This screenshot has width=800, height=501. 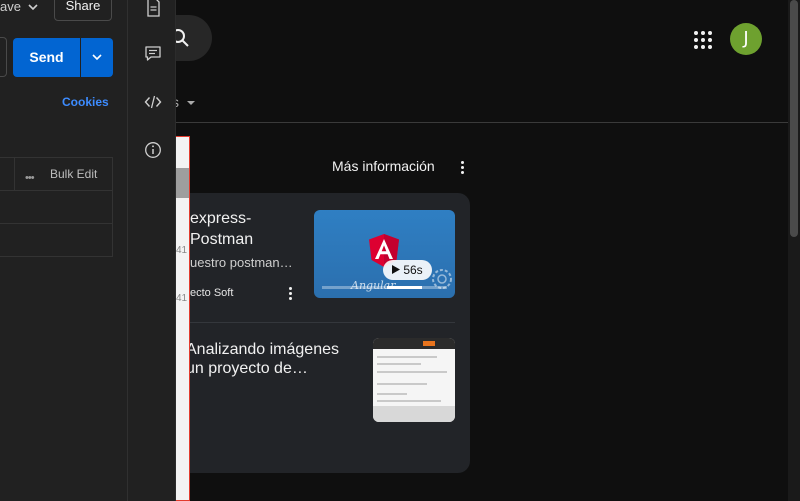 I want to click on more-info-link: Más información, so click(x=383, y=166).